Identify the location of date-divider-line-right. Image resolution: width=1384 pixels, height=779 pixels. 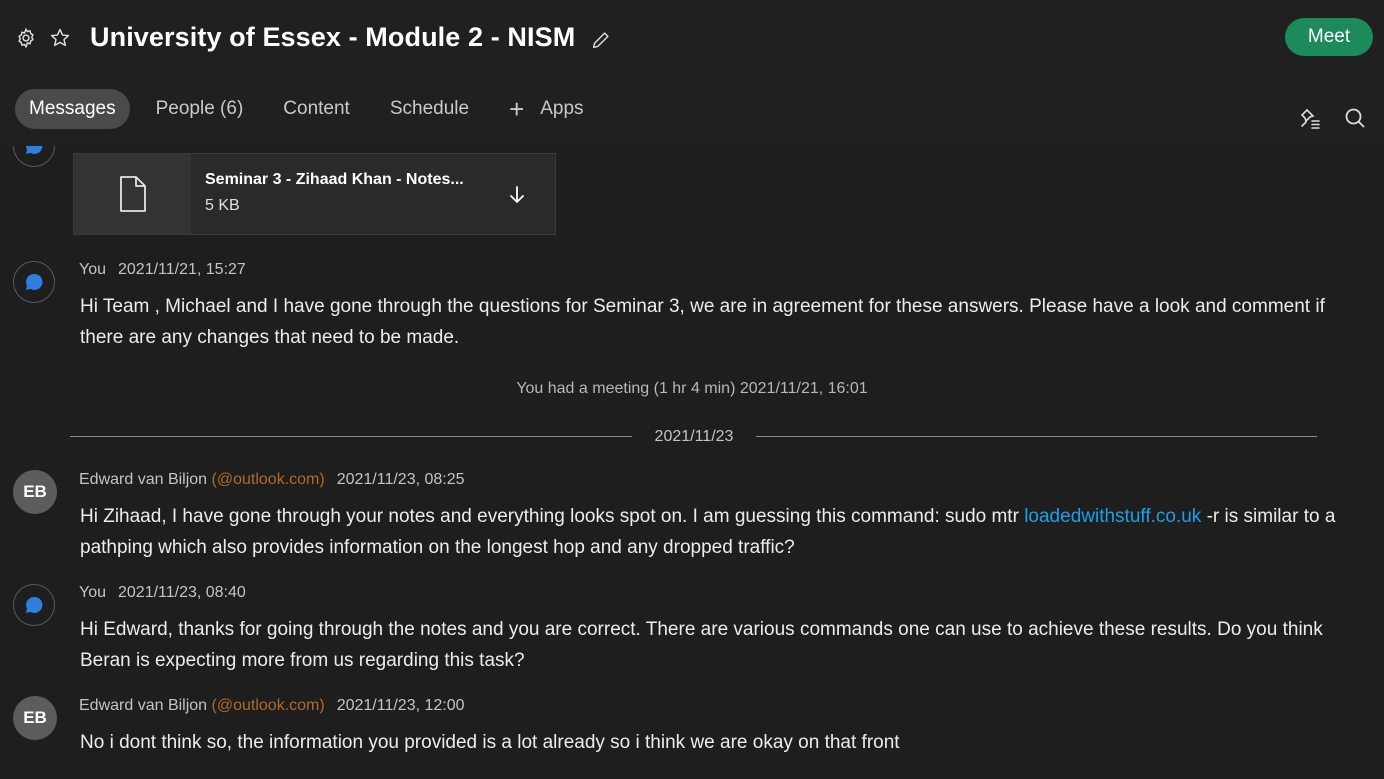
(1036, 436).